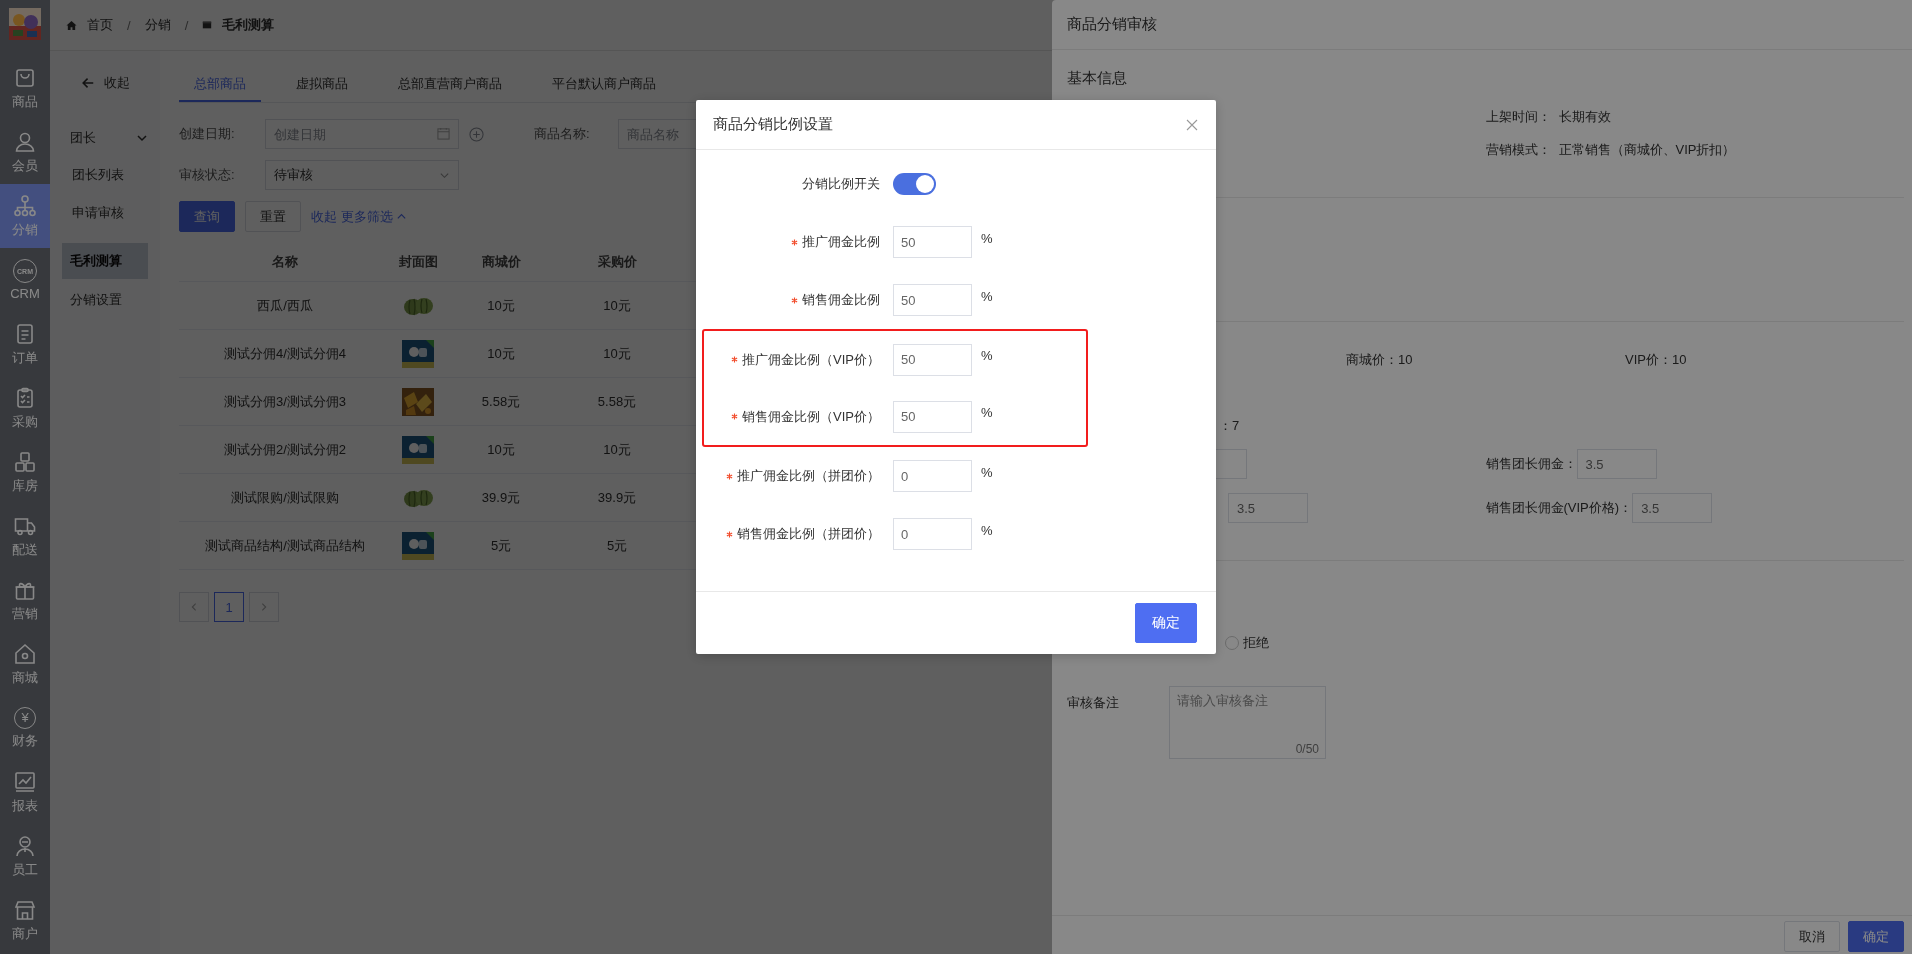 Image resolution: width=1912 pixels, height=954 pixels. What do you see at coordinates (841, 242) in the screenshot?
I see `field-label: 推广佣金比例` at bounding box center [841, 242].